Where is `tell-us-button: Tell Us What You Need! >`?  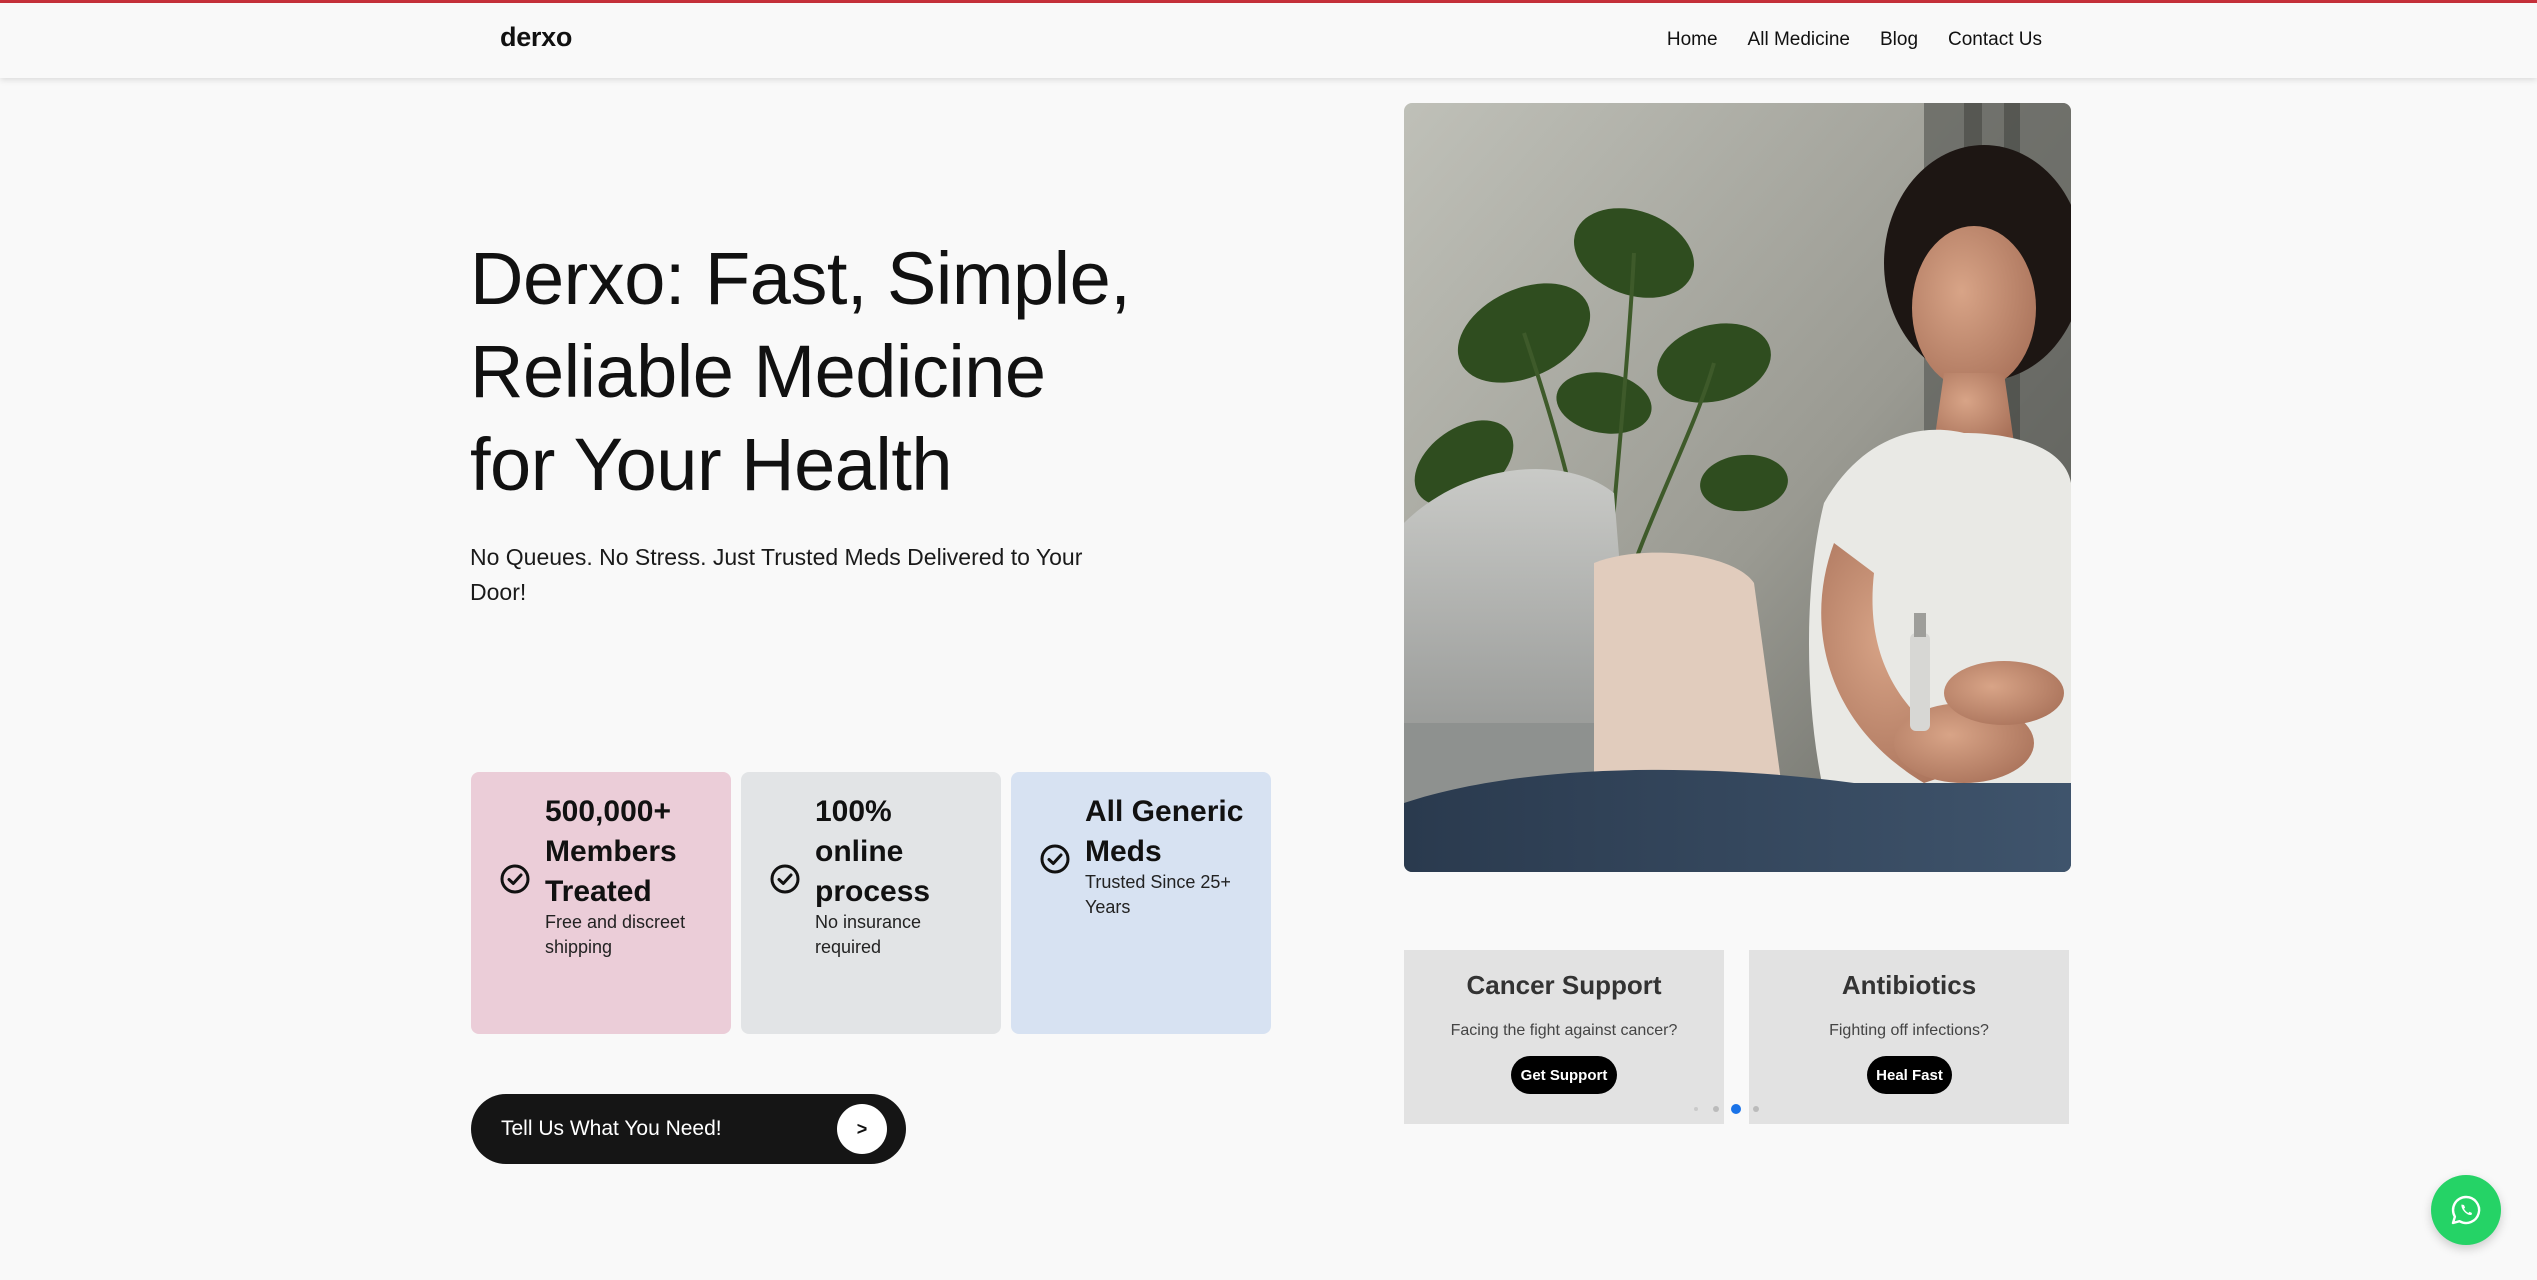 tell-us-button: Tell Us What You Need! > is located at coordinates (688, 1129).